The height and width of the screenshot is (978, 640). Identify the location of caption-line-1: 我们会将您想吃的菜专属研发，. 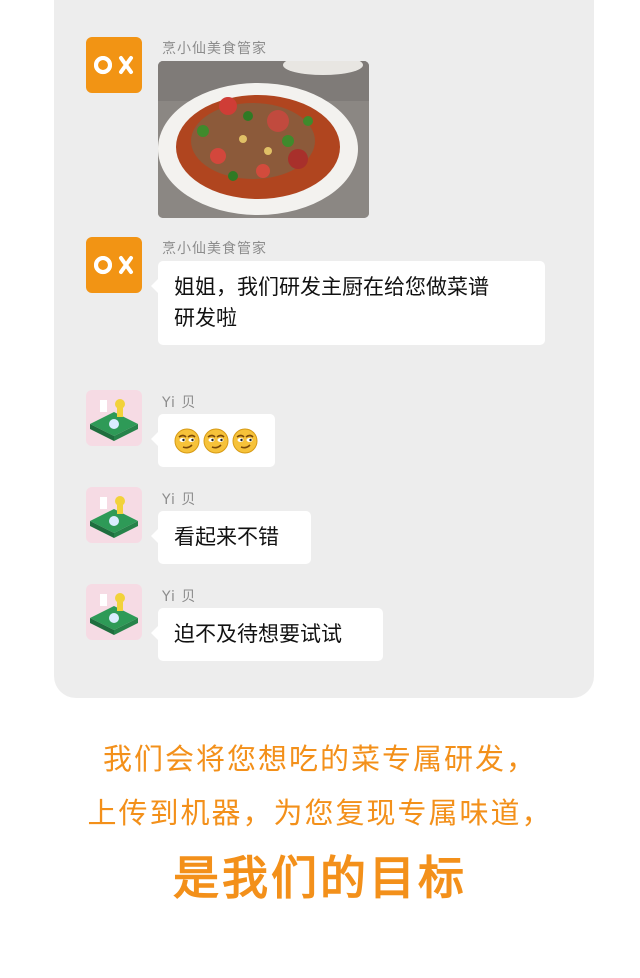
(319, 759).